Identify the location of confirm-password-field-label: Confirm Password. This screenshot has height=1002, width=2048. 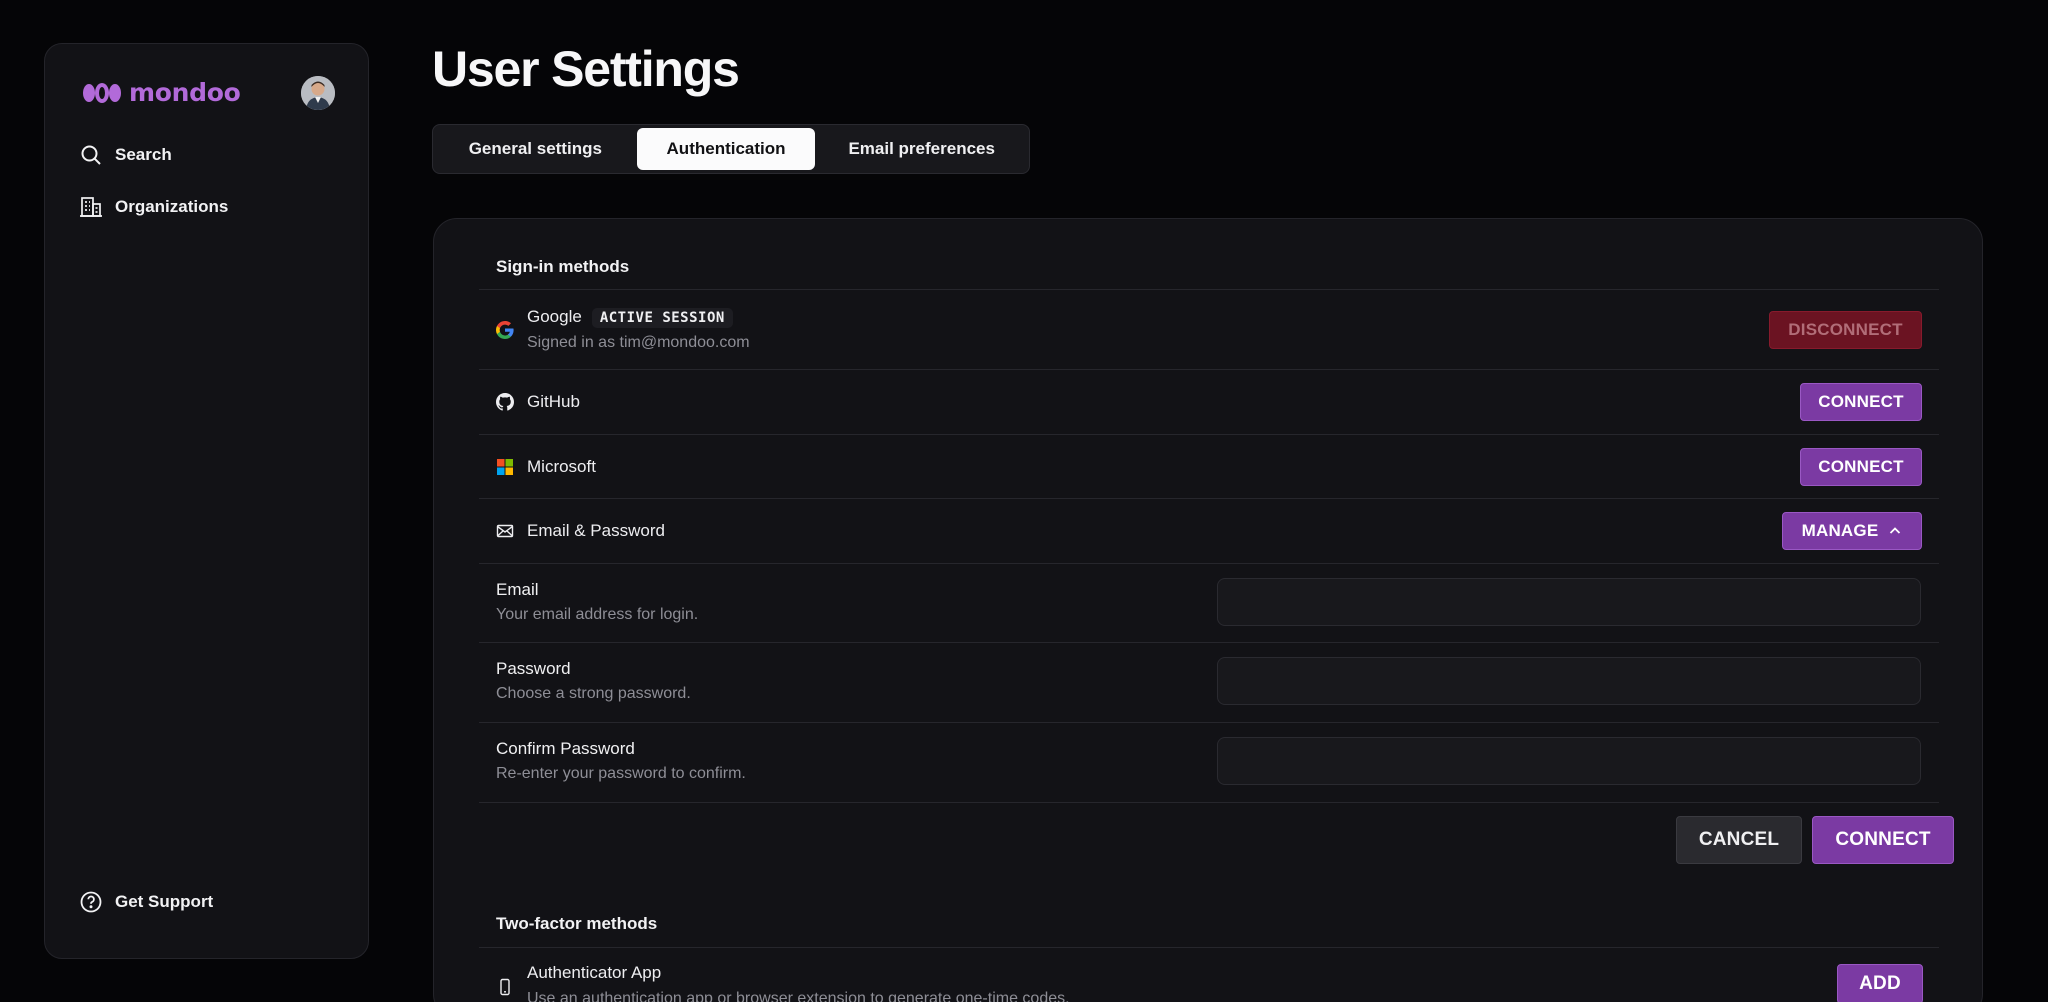
(565, 748).